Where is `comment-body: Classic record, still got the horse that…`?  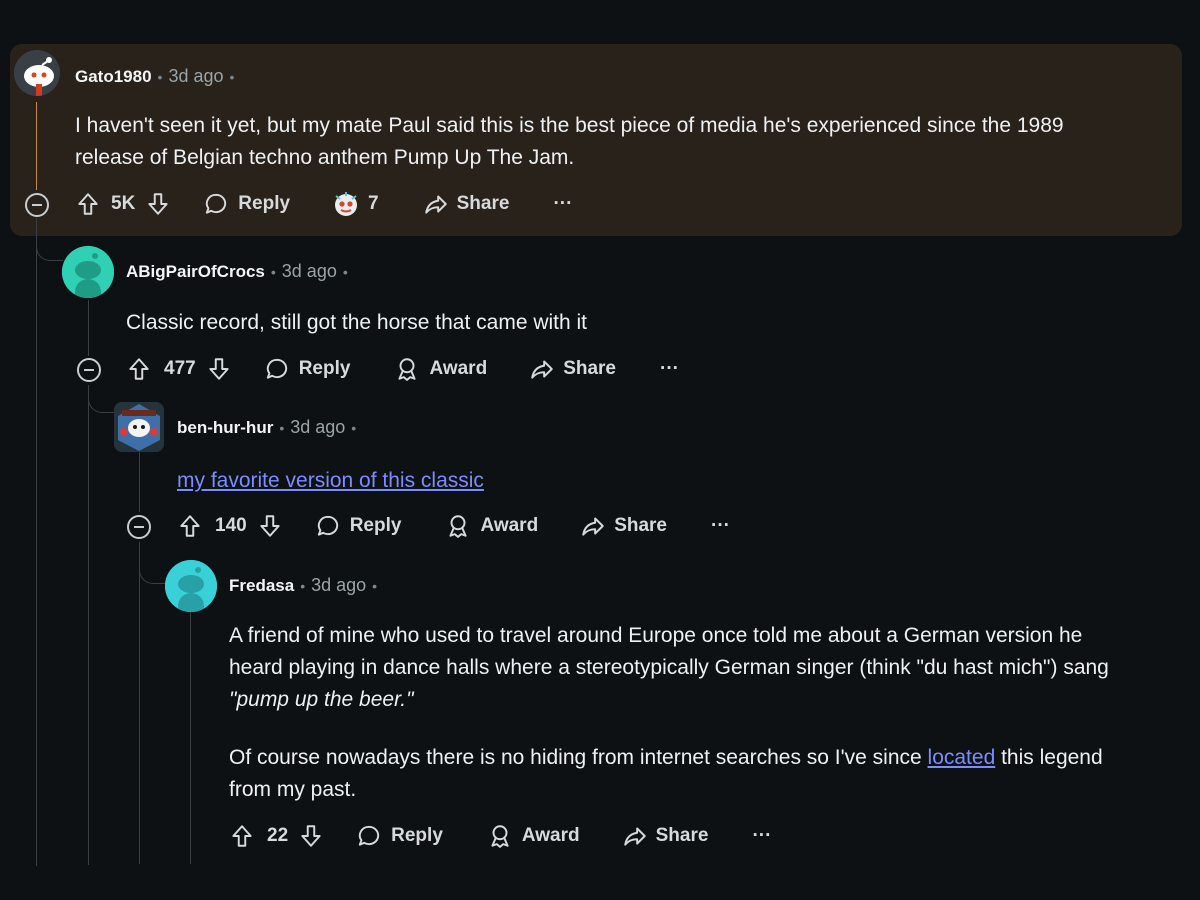
comment-body: Classic record, still got the horse that… is located at coordinates (357, 322).